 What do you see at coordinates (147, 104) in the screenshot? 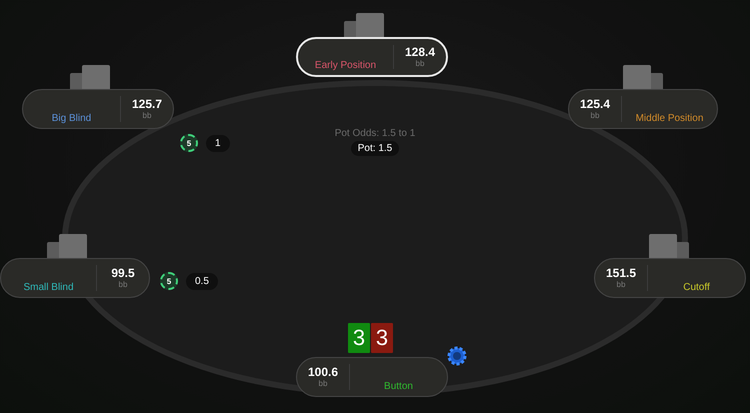
I see `stack-size: 125.7` at bounding box center [147, 104].